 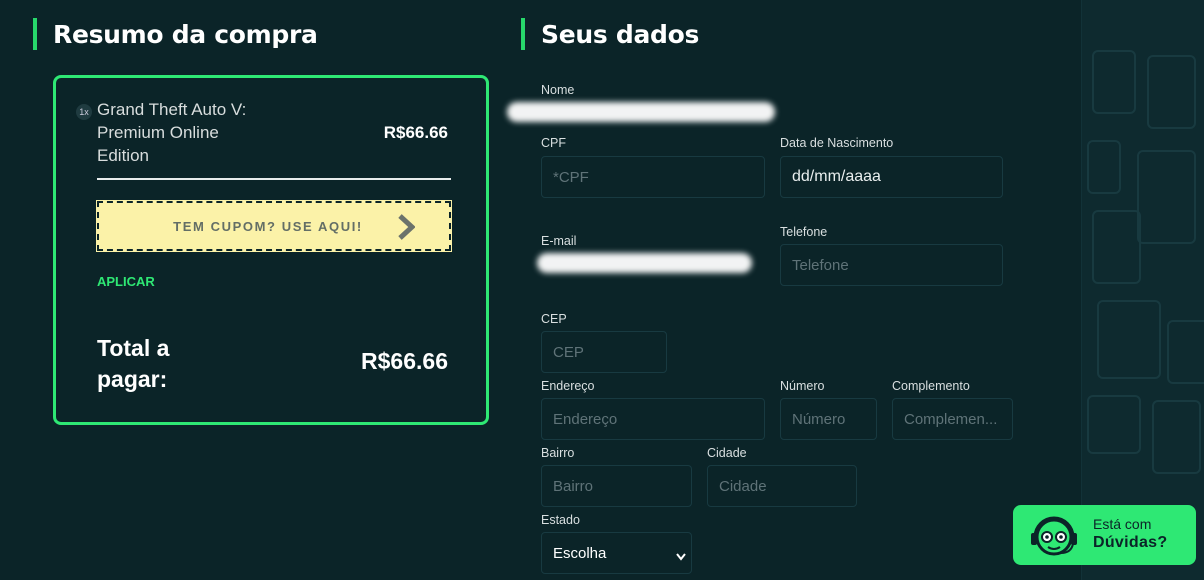 What do you see at coordinates (406, 229) in the screenshot?
I see `chevron-right-icon` at bounding box center [406, 229].